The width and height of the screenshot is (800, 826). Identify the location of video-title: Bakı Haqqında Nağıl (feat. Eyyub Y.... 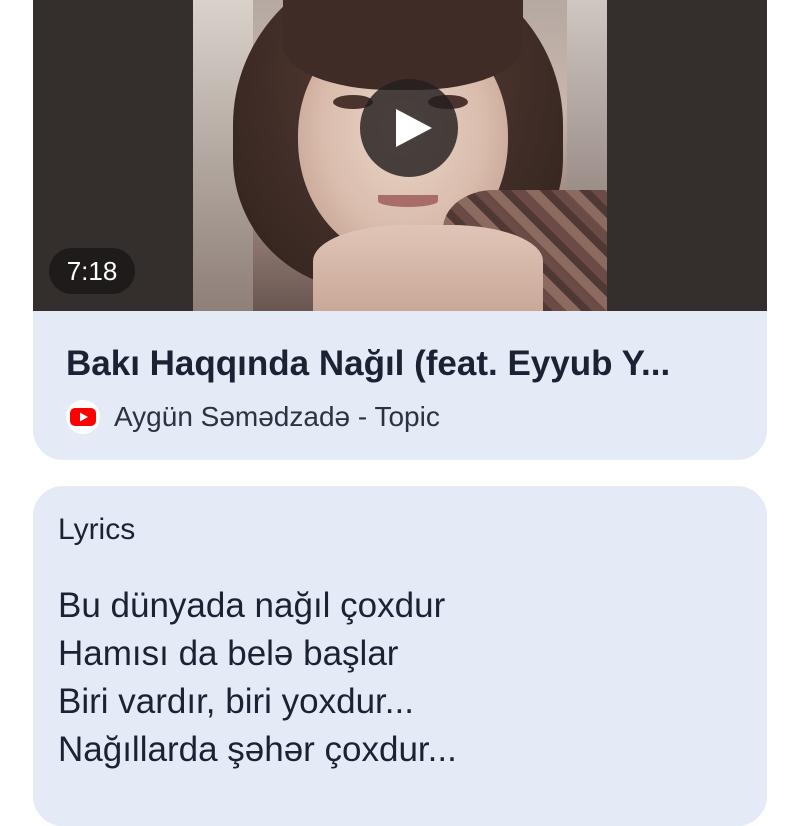
(406, 364).